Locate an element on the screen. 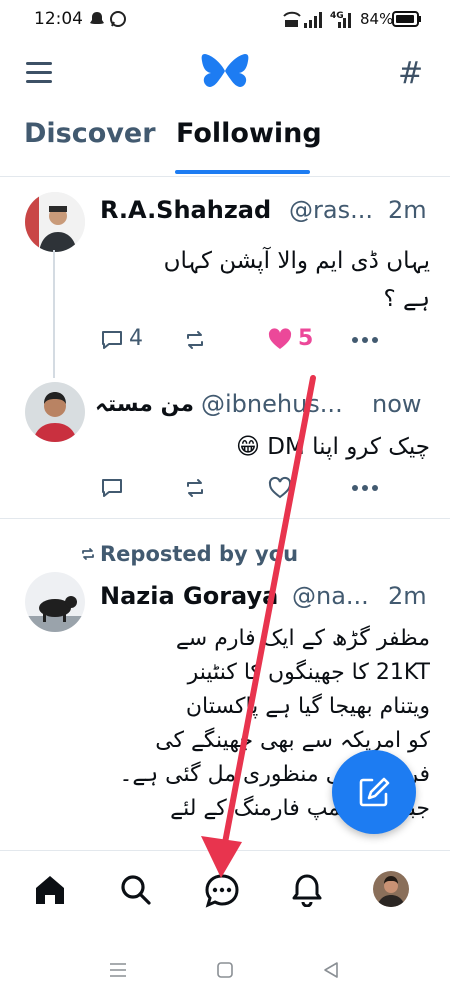 Image resolution: width=450 pixels, height=1000 pixels. chat-icon is located at coordinates (222, 891).